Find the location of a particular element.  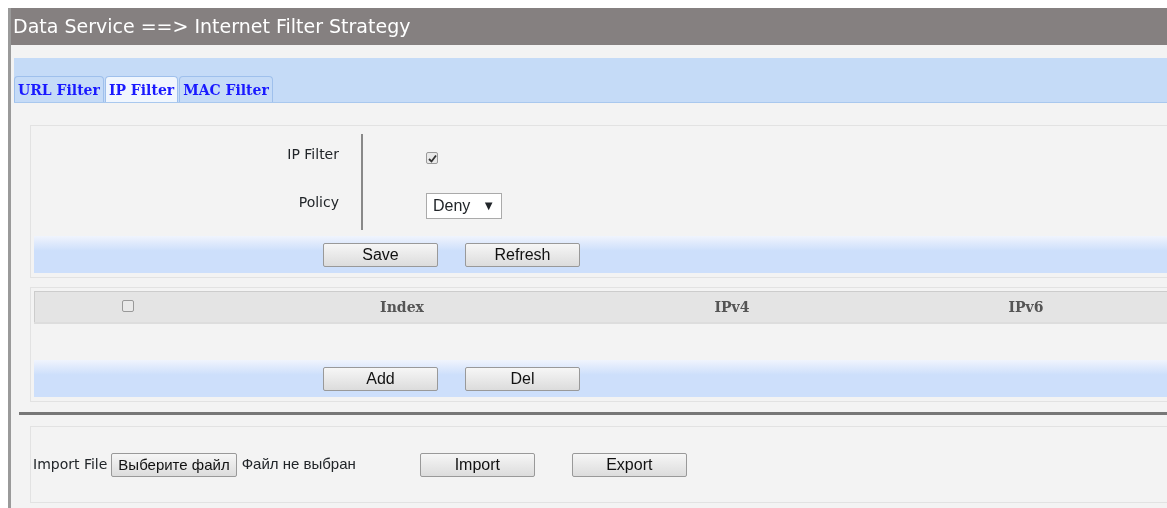

tab: URL Filter is located at coordinates (59, 89).